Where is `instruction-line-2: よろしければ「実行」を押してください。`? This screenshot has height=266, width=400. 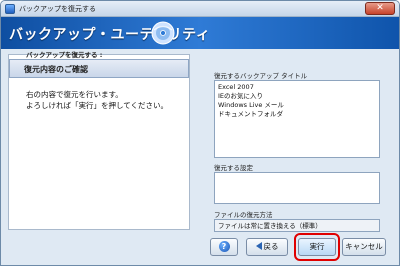
instruction-line-2: よろしければ「実行」を押してください。 is located at coordinates (97, 105).